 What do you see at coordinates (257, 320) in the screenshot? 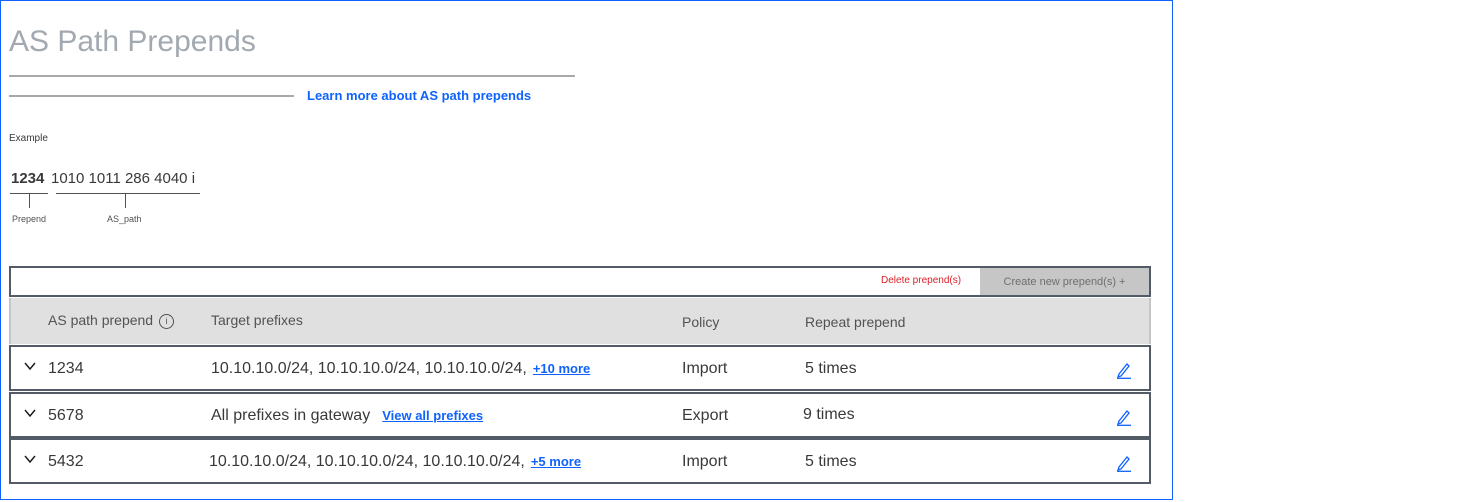
I see `column-header-target-prefixes: Target prefixes` at bounding box center [257, 320].